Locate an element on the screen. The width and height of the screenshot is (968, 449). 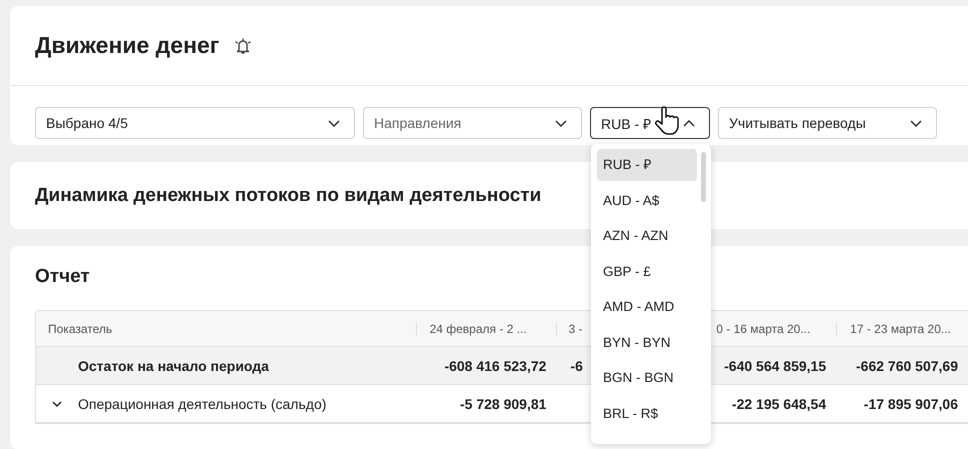
row-label: Операционная деятельность (сальдо) is located at coordinates (202, 404).